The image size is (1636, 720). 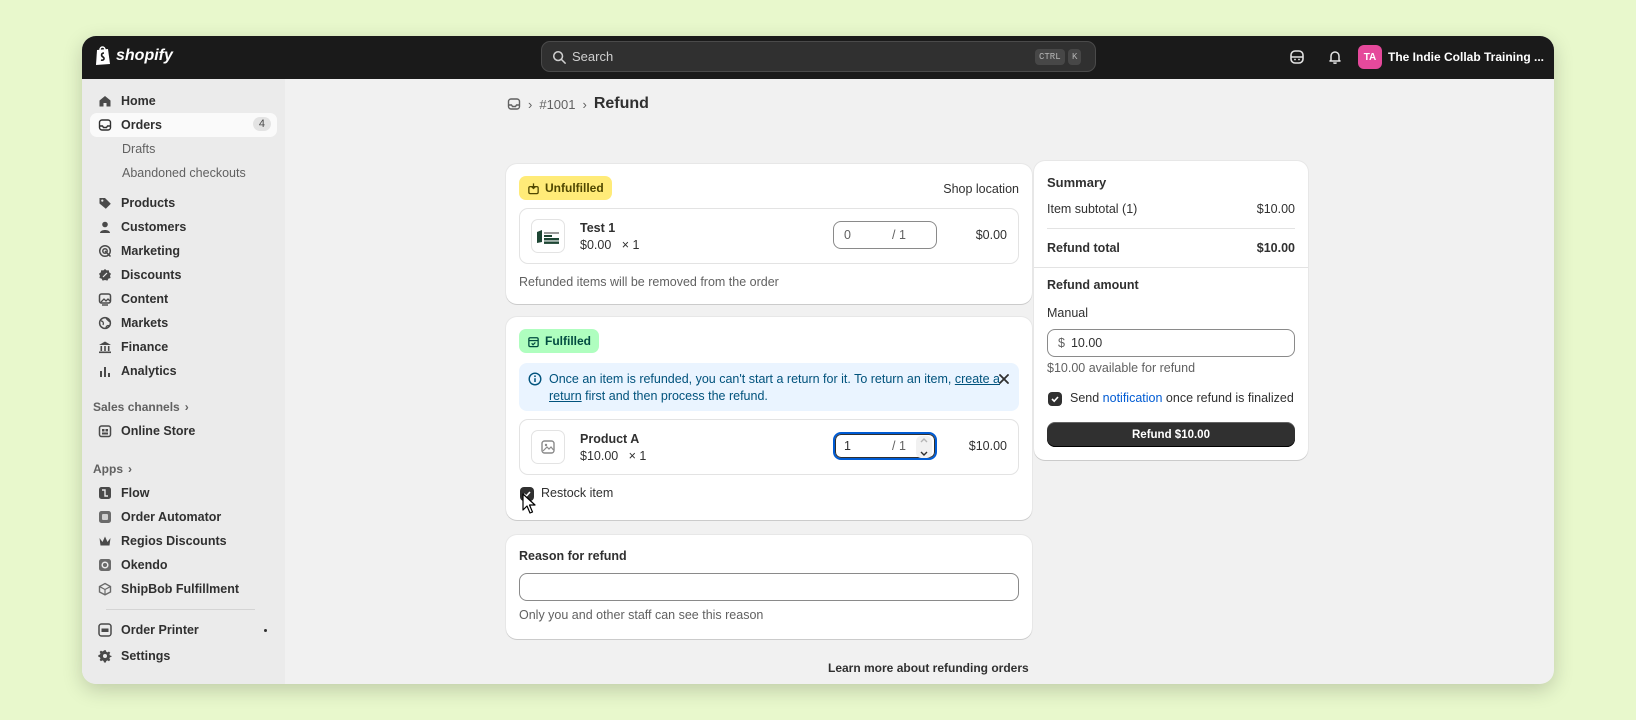 What do you see at coordinates (180, 589) in the screenshot?
I see `sidebar-item-label: ShipBob Fulfillment` at bounding box center [180, 589].